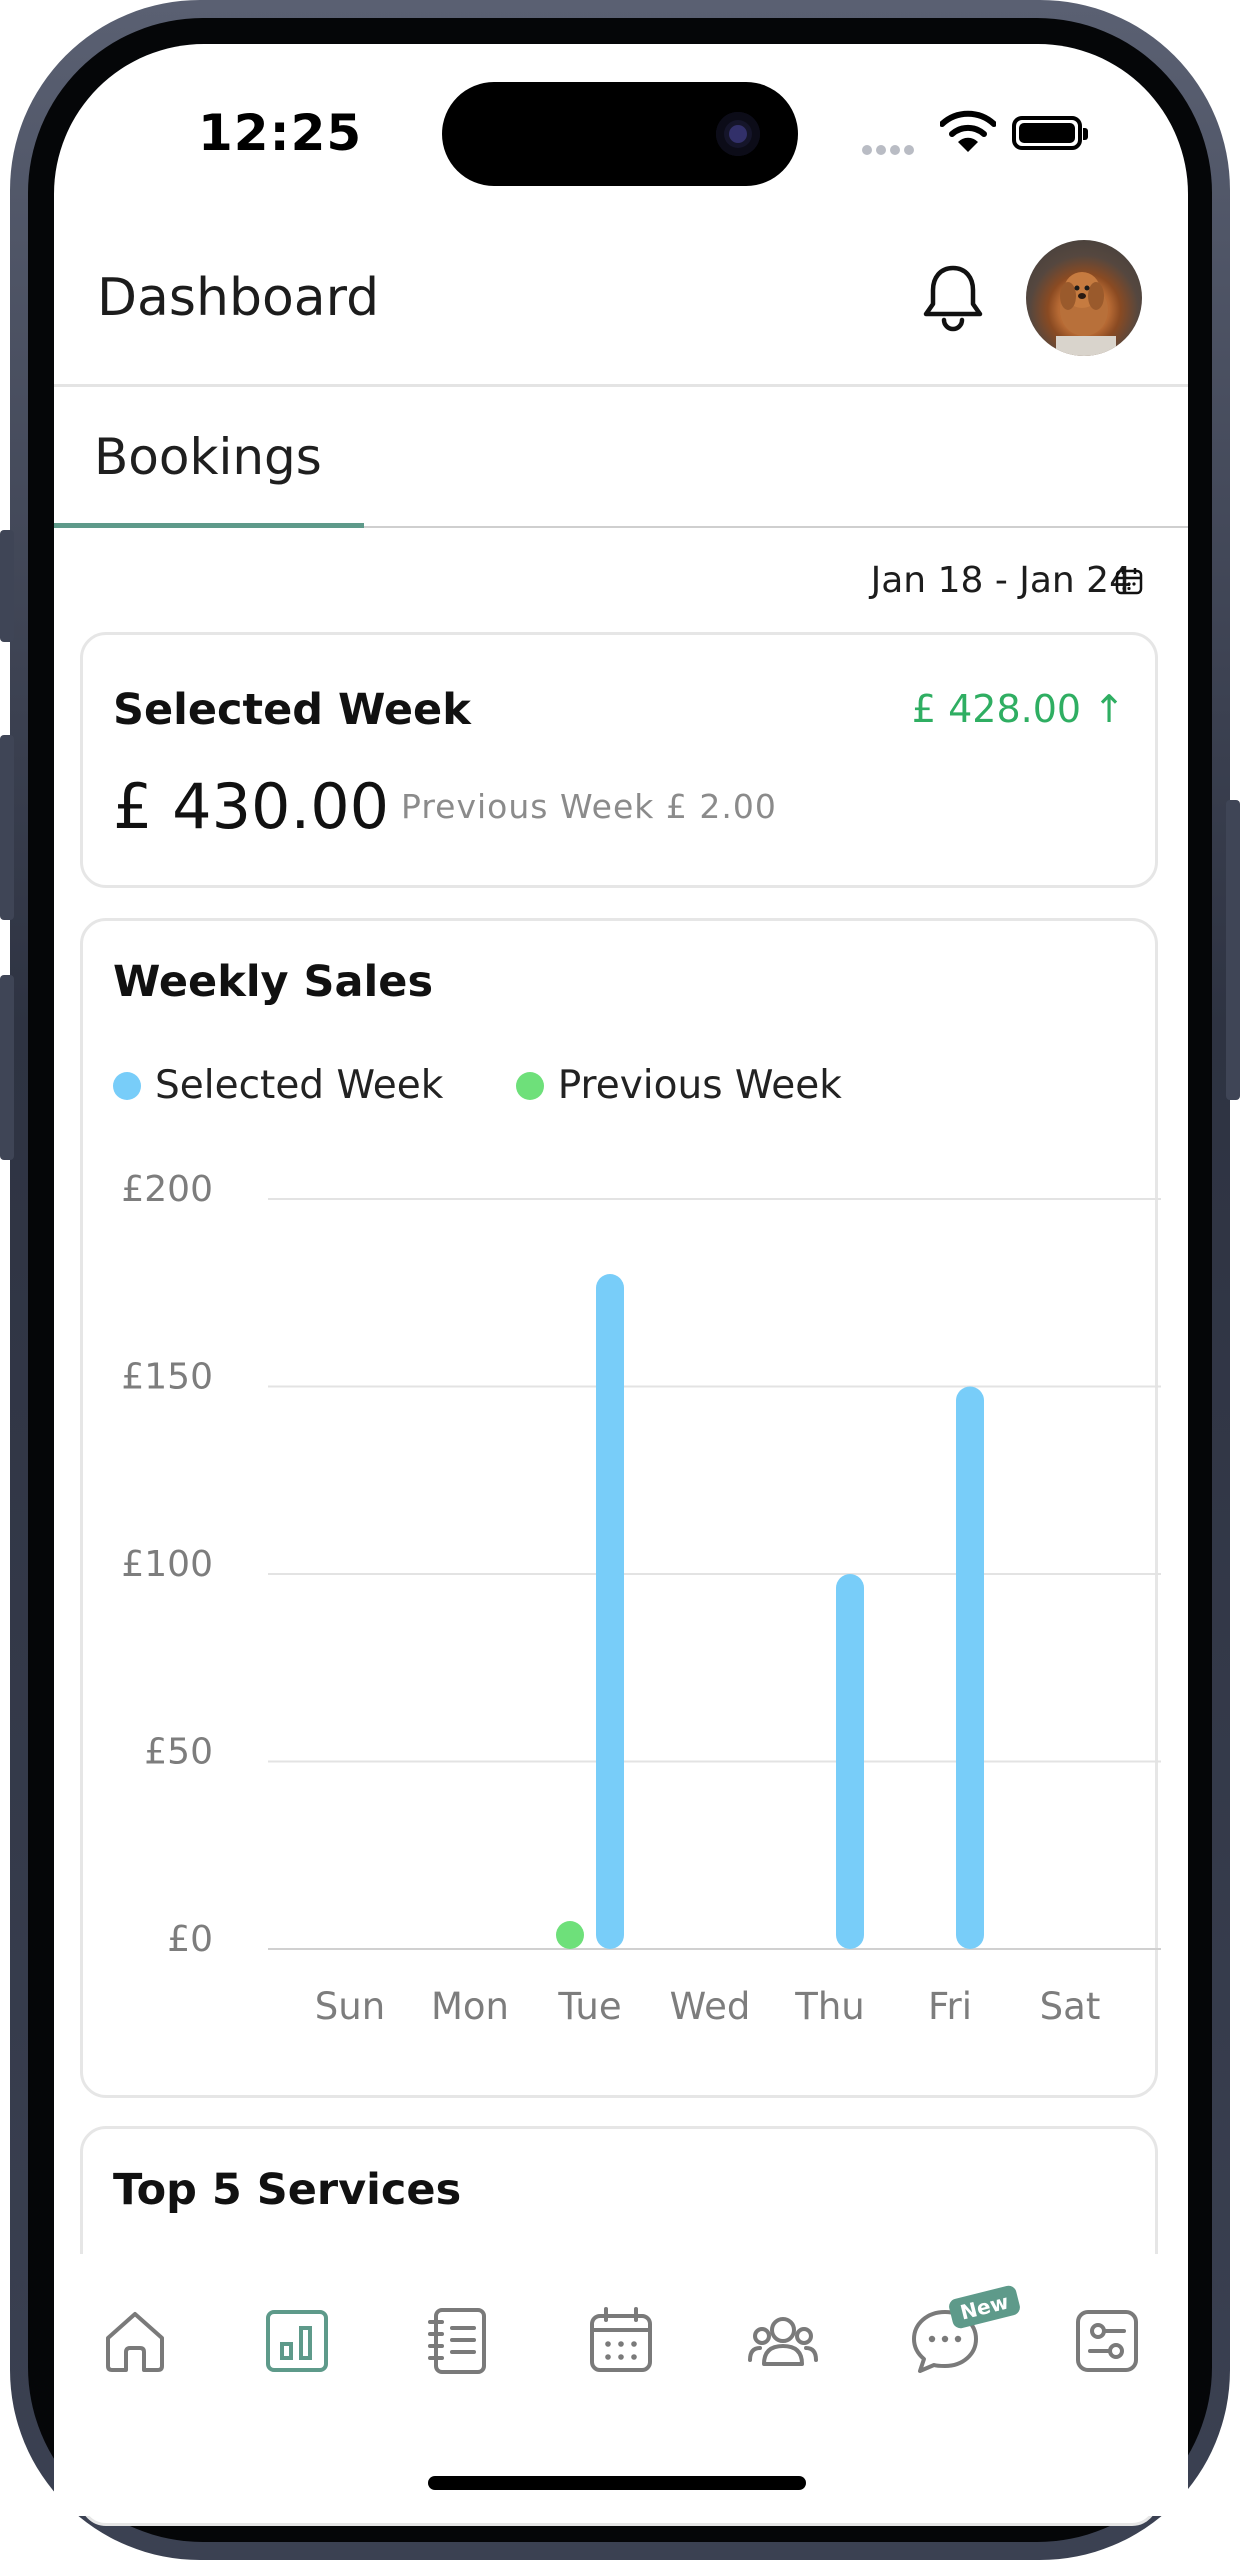 Image resolution: width=1240 pixels, height=2560 pixels. I want to click on selected-week-title: Selected Week, so click(292, 710).